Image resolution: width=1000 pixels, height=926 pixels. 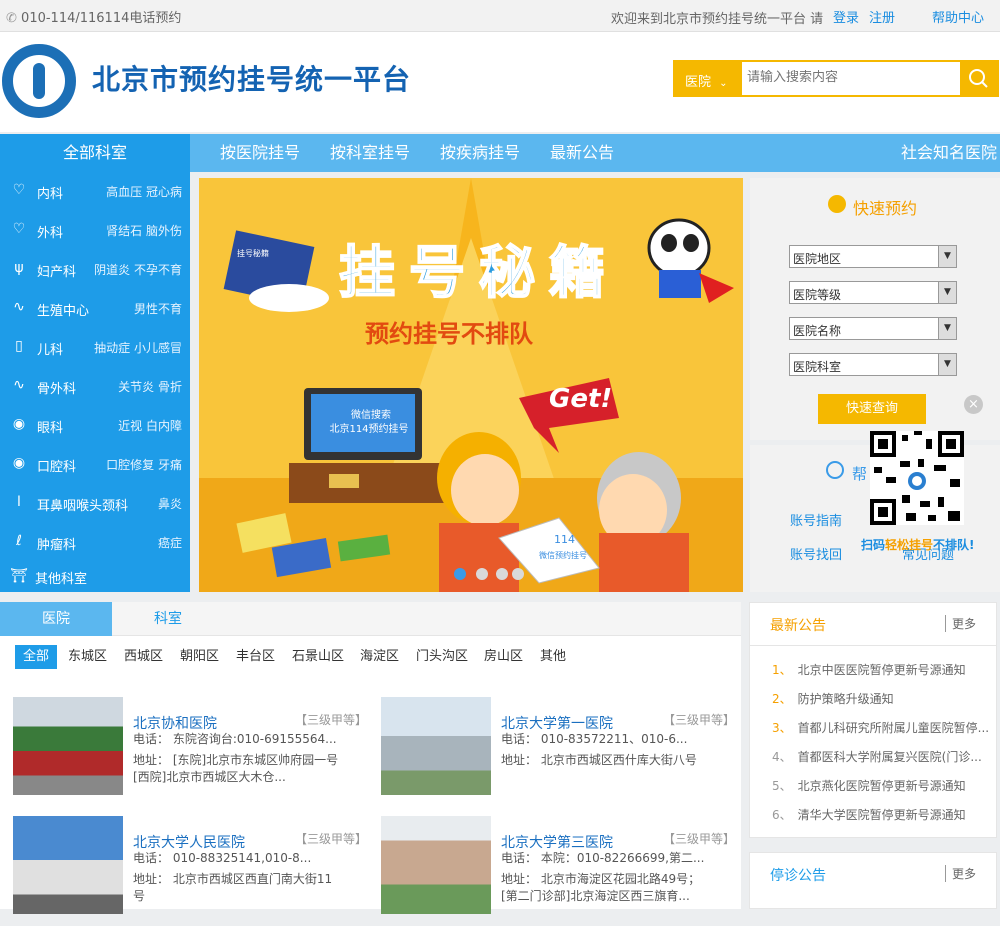 What do you see at coordinates (958, 16) in the screenshot?
I see `help-center-link: 帮助中心` at bounding box center [958, 16].